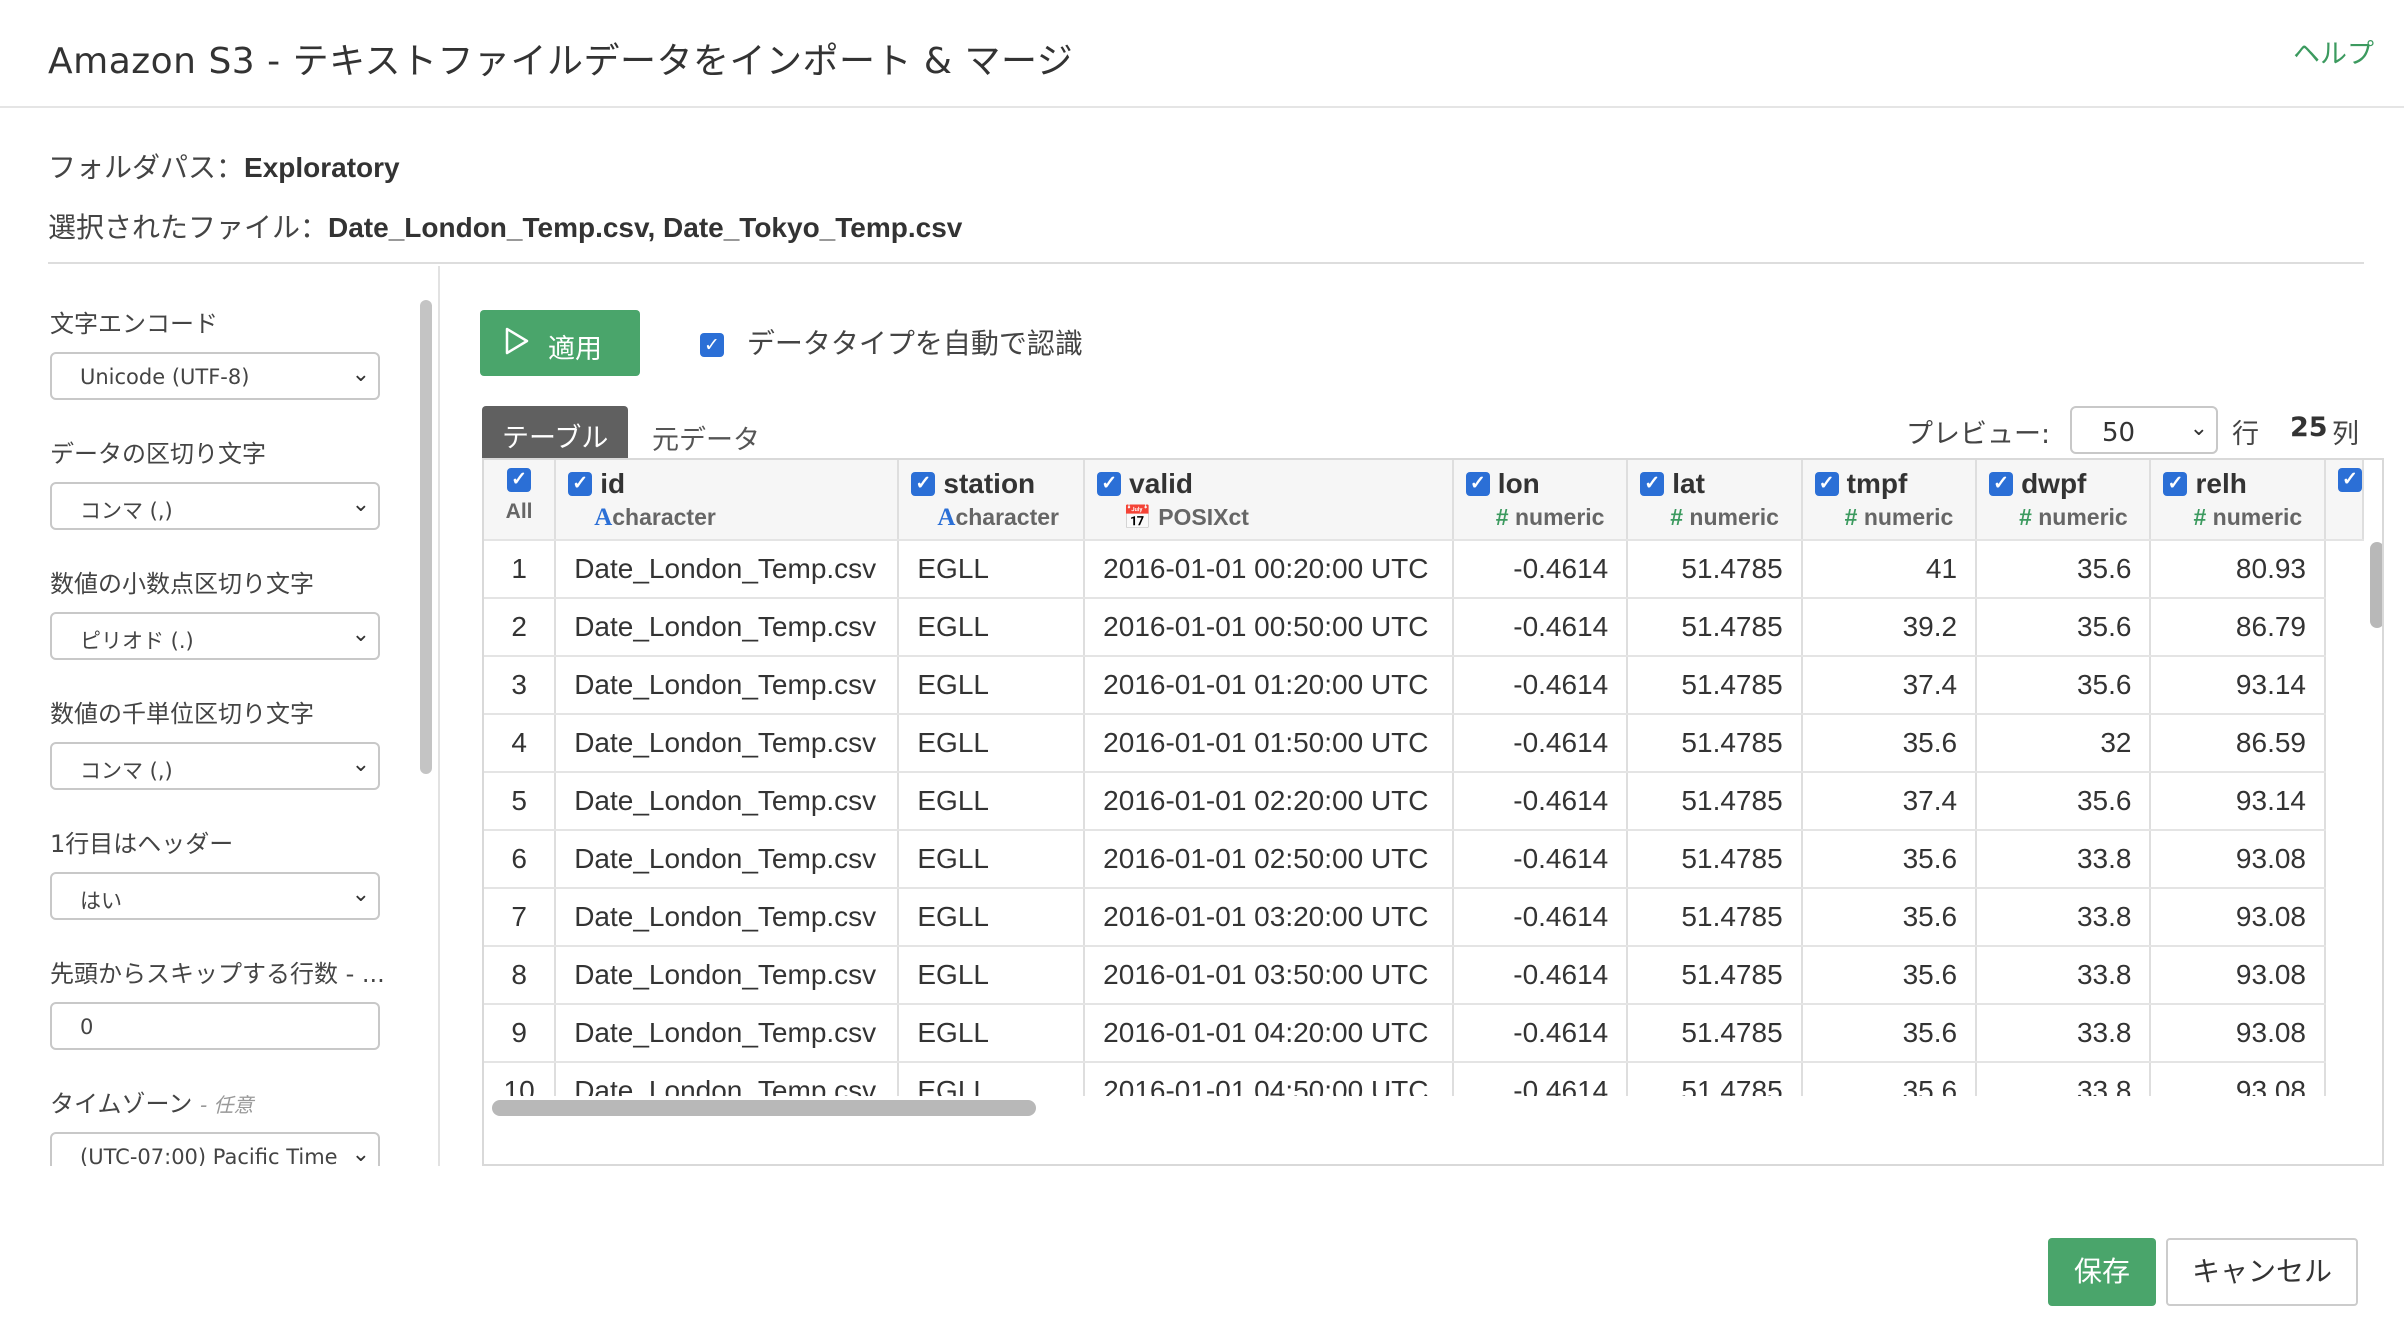 The image size is (2404, 1336). Describe the element at coordinates (1715, 500) in the screenshot. I see `column-header-lat: ✓ lat # numeric` at that location.